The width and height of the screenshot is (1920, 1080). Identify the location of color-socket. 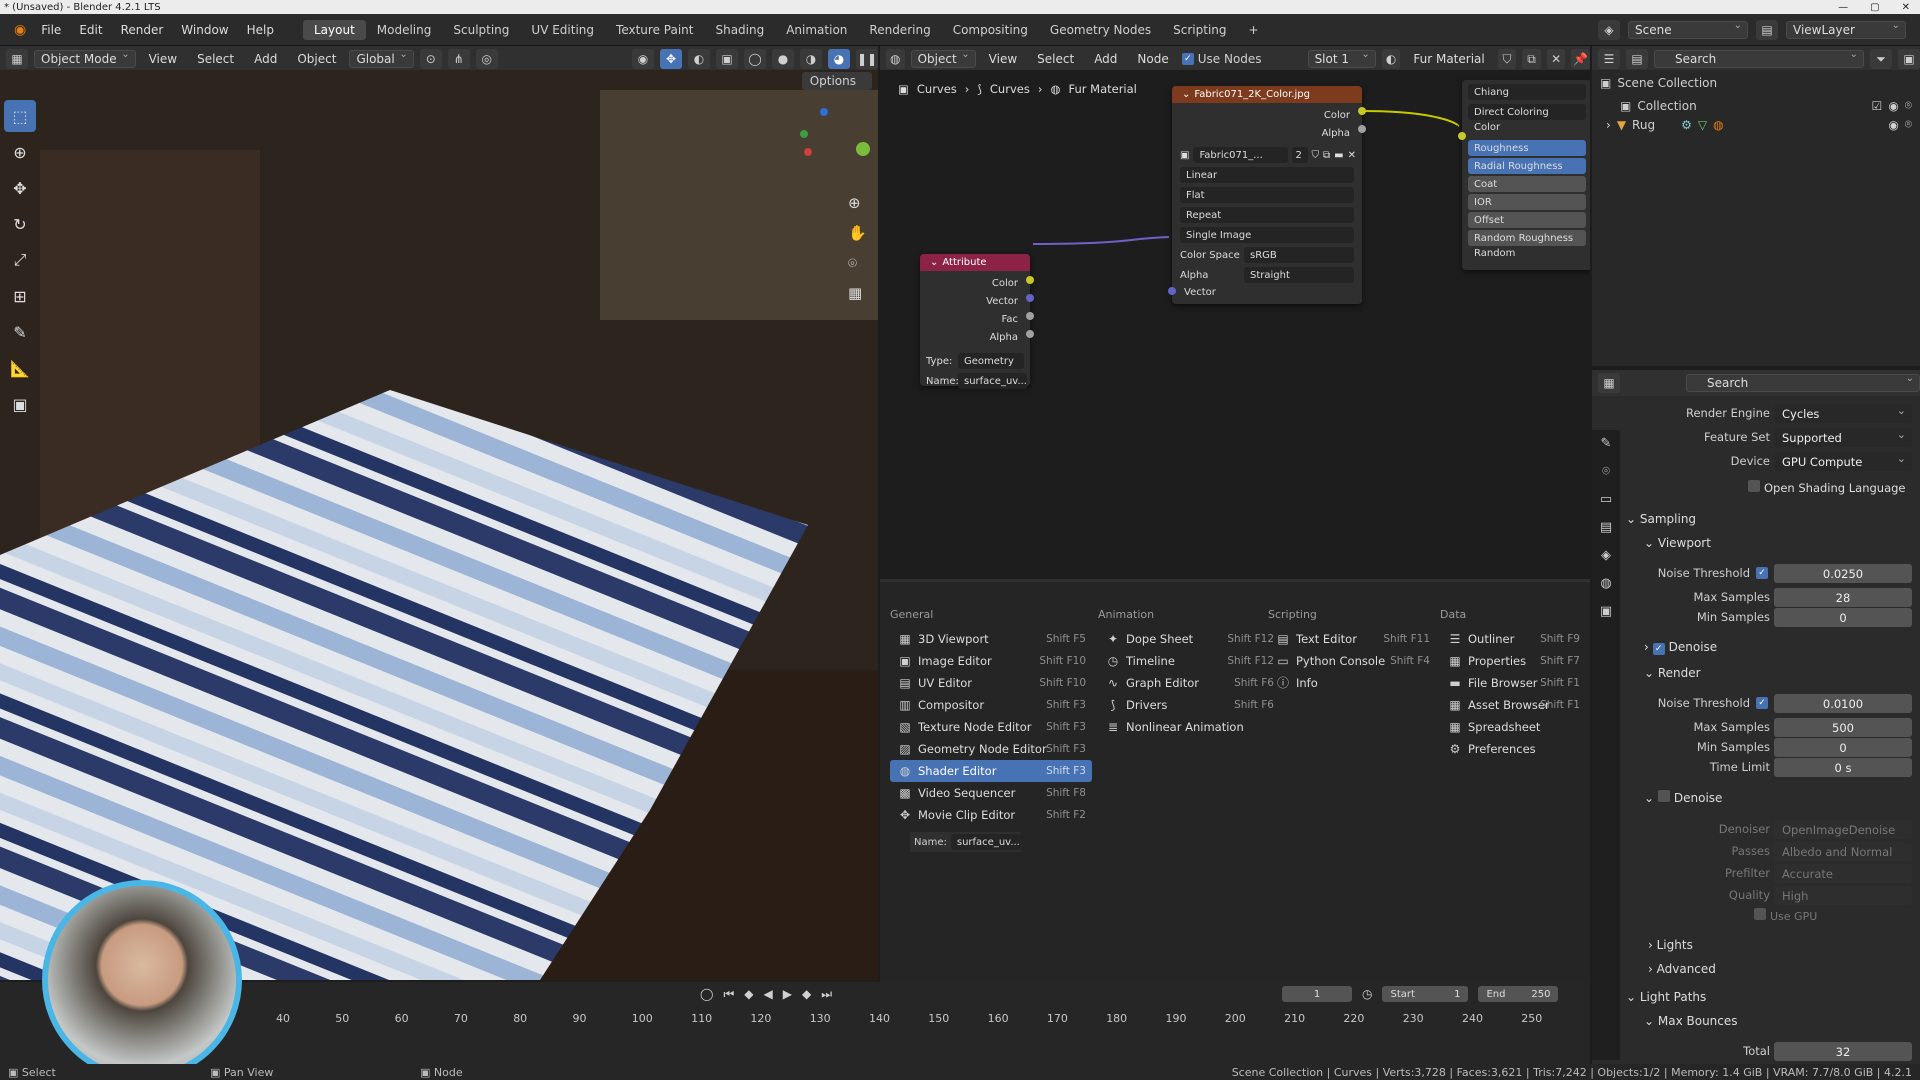
(1362, 111).